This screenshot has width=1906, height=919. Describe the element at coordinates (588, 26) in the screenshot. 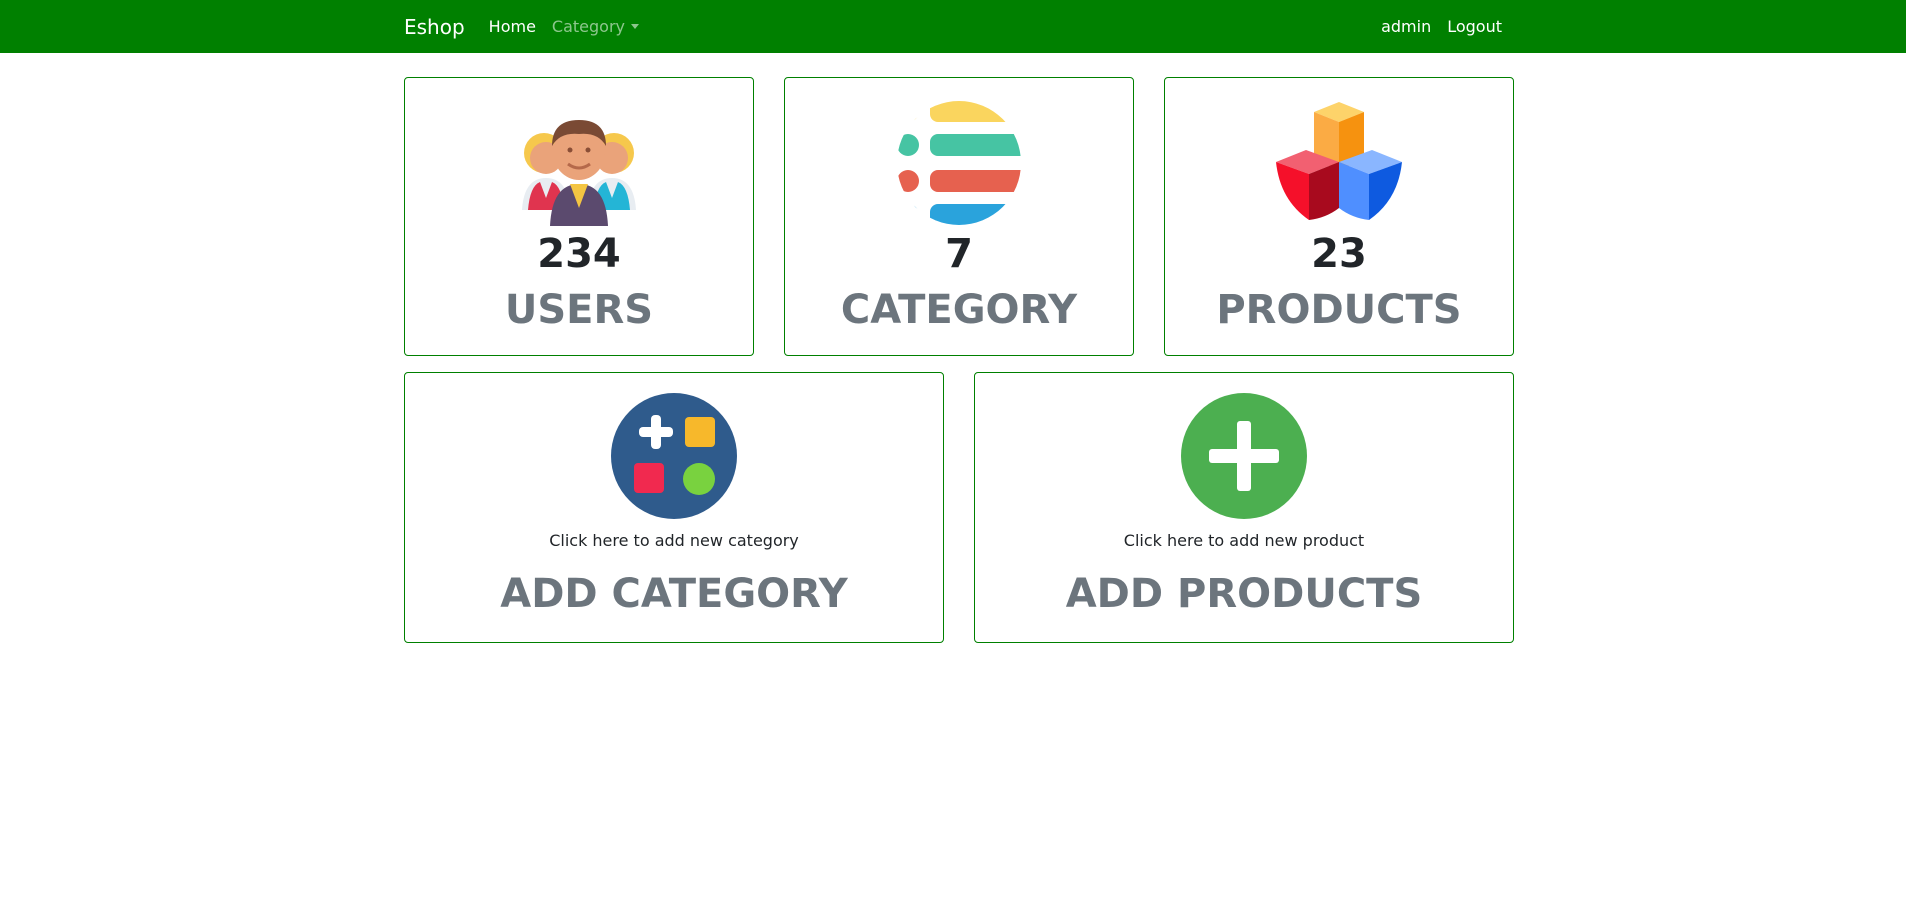

I see `nav-category-label: Category` at that location.